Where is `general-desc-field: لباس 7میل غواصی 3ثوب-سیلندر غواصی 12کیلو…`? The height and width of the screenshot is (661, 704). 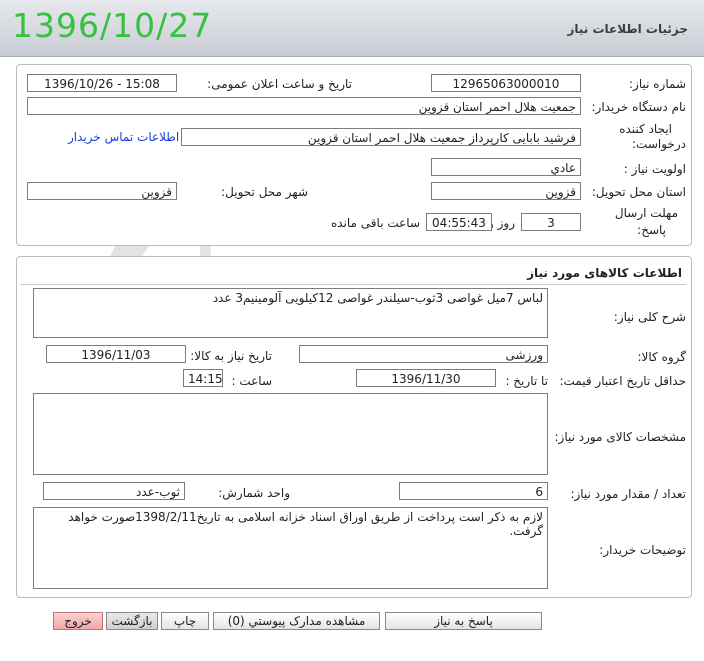 general-desc-field: لباس 7میل غواصی 3ثوب-سیلندر غواصی 12کیلو… is located at coordinates (290, 313).